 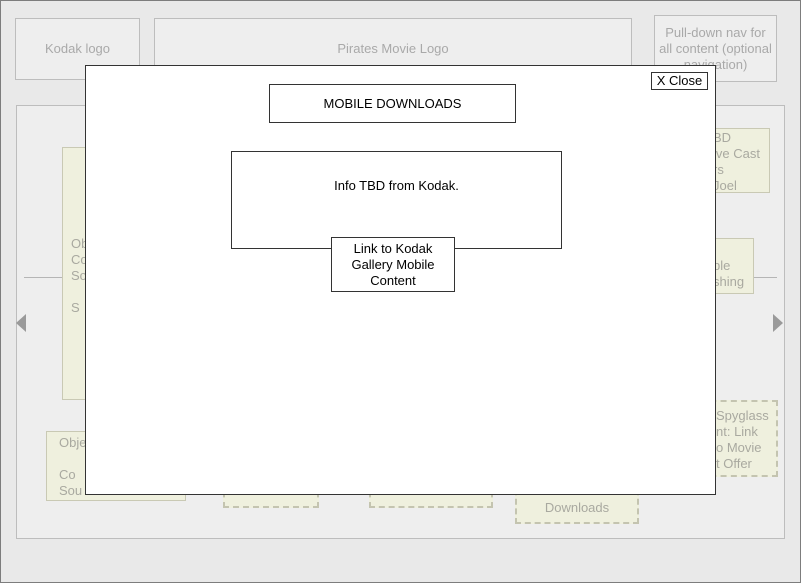 What do you see at coordinates (763, 277) in the screenshot?
I see `divider-right` at bounding box center [763, 277].